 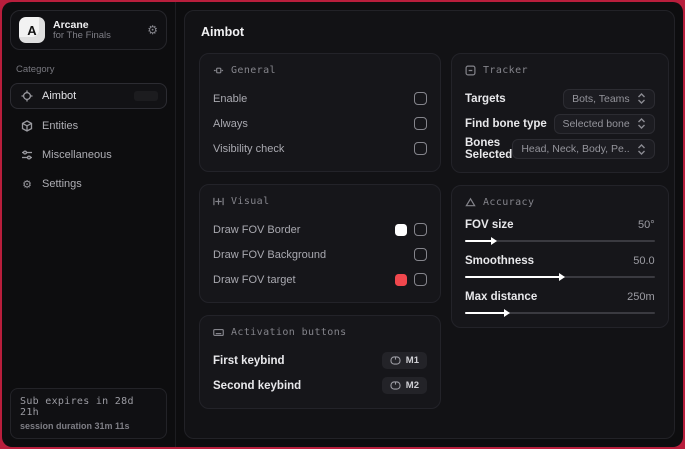 I want to click on crosshair-icon, so click(x=27, y=96).